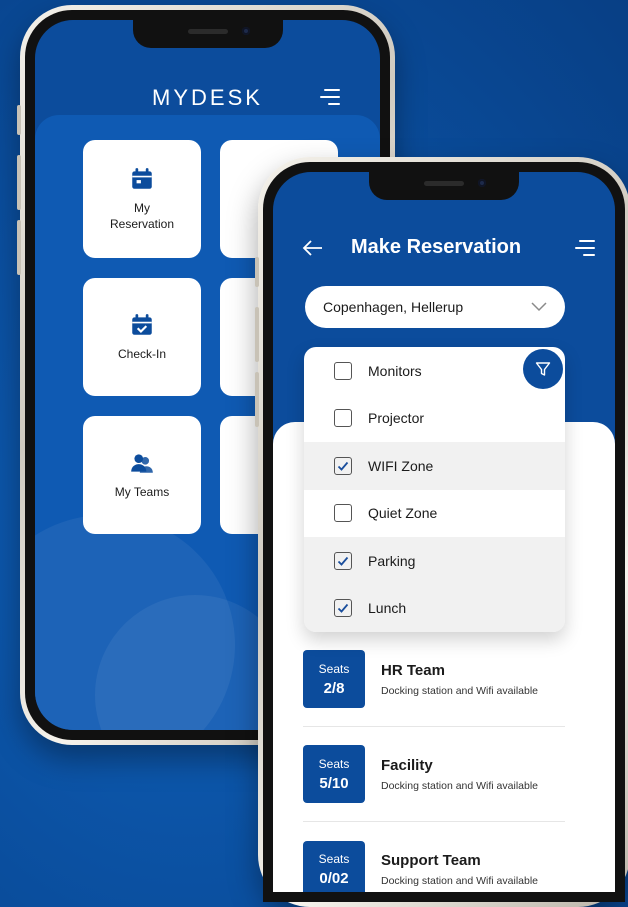 The width and height of the screenshot is (628, 907). Describe the element at coordinates (407, 765) in the screenshot. I see `team-name: Facility` at that location.